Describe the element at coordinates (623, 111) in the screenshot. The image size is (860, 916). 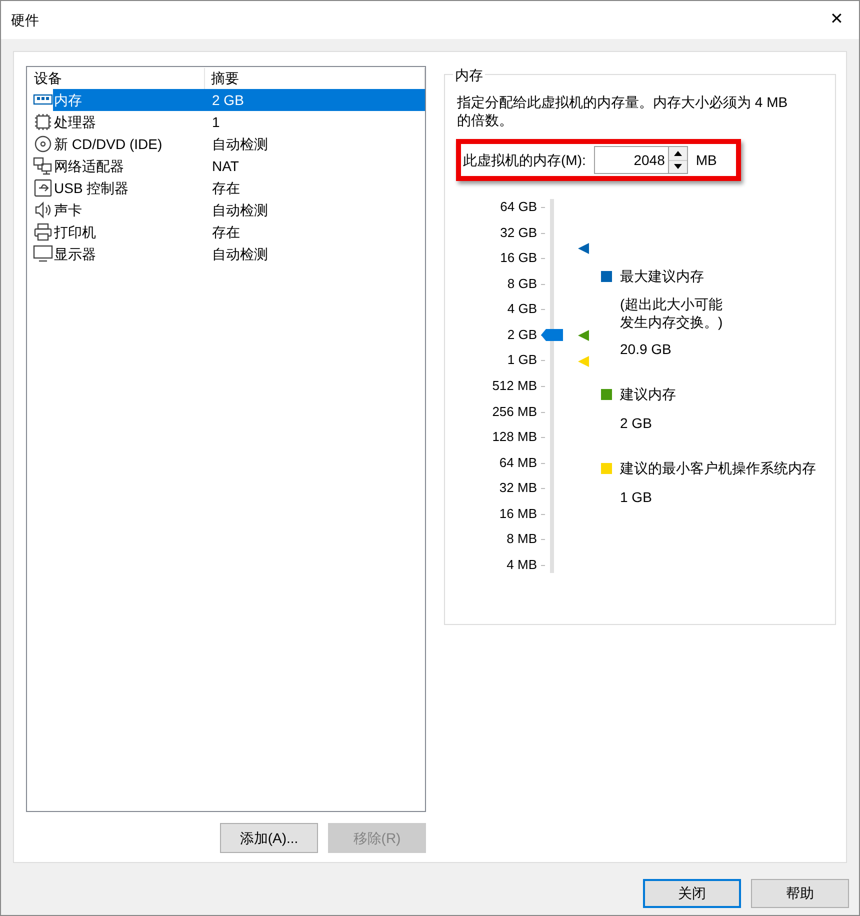
I see `memory-description: 指定分配给此虚拟机的内存量。内存大小必须为 4 MB 的倍数。` at that location.